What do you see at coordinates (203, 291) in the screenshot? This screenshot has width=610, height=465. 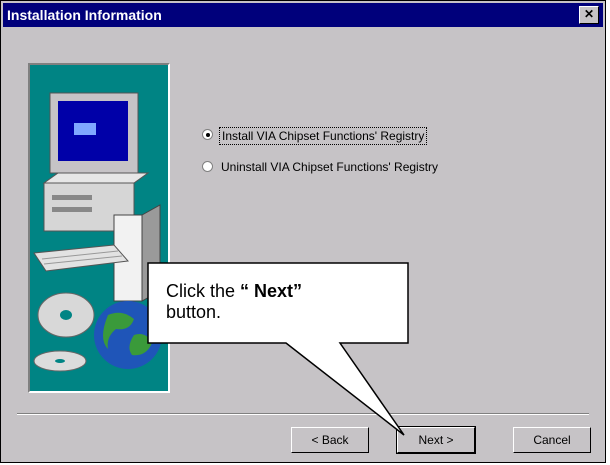 I see `callout-prefix: Click the` at bounding box center [203, 291].